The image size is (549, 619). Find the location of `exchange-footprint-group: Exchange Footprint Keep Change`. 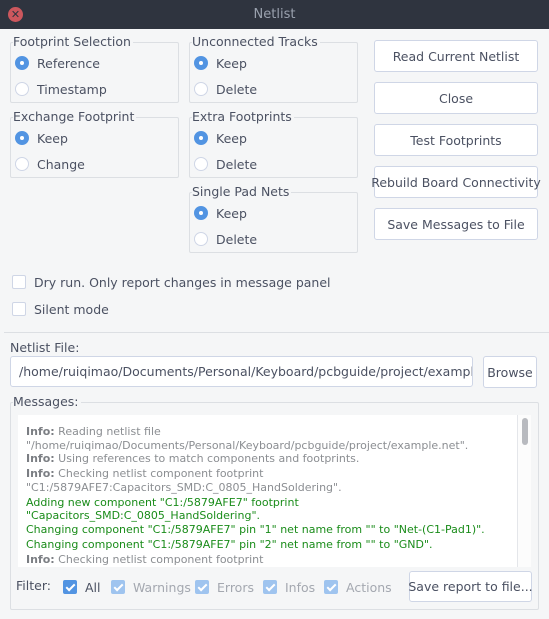

exchange-footprint-group: Exchange Footprint Keep Change is located at coordinates (94, 143).